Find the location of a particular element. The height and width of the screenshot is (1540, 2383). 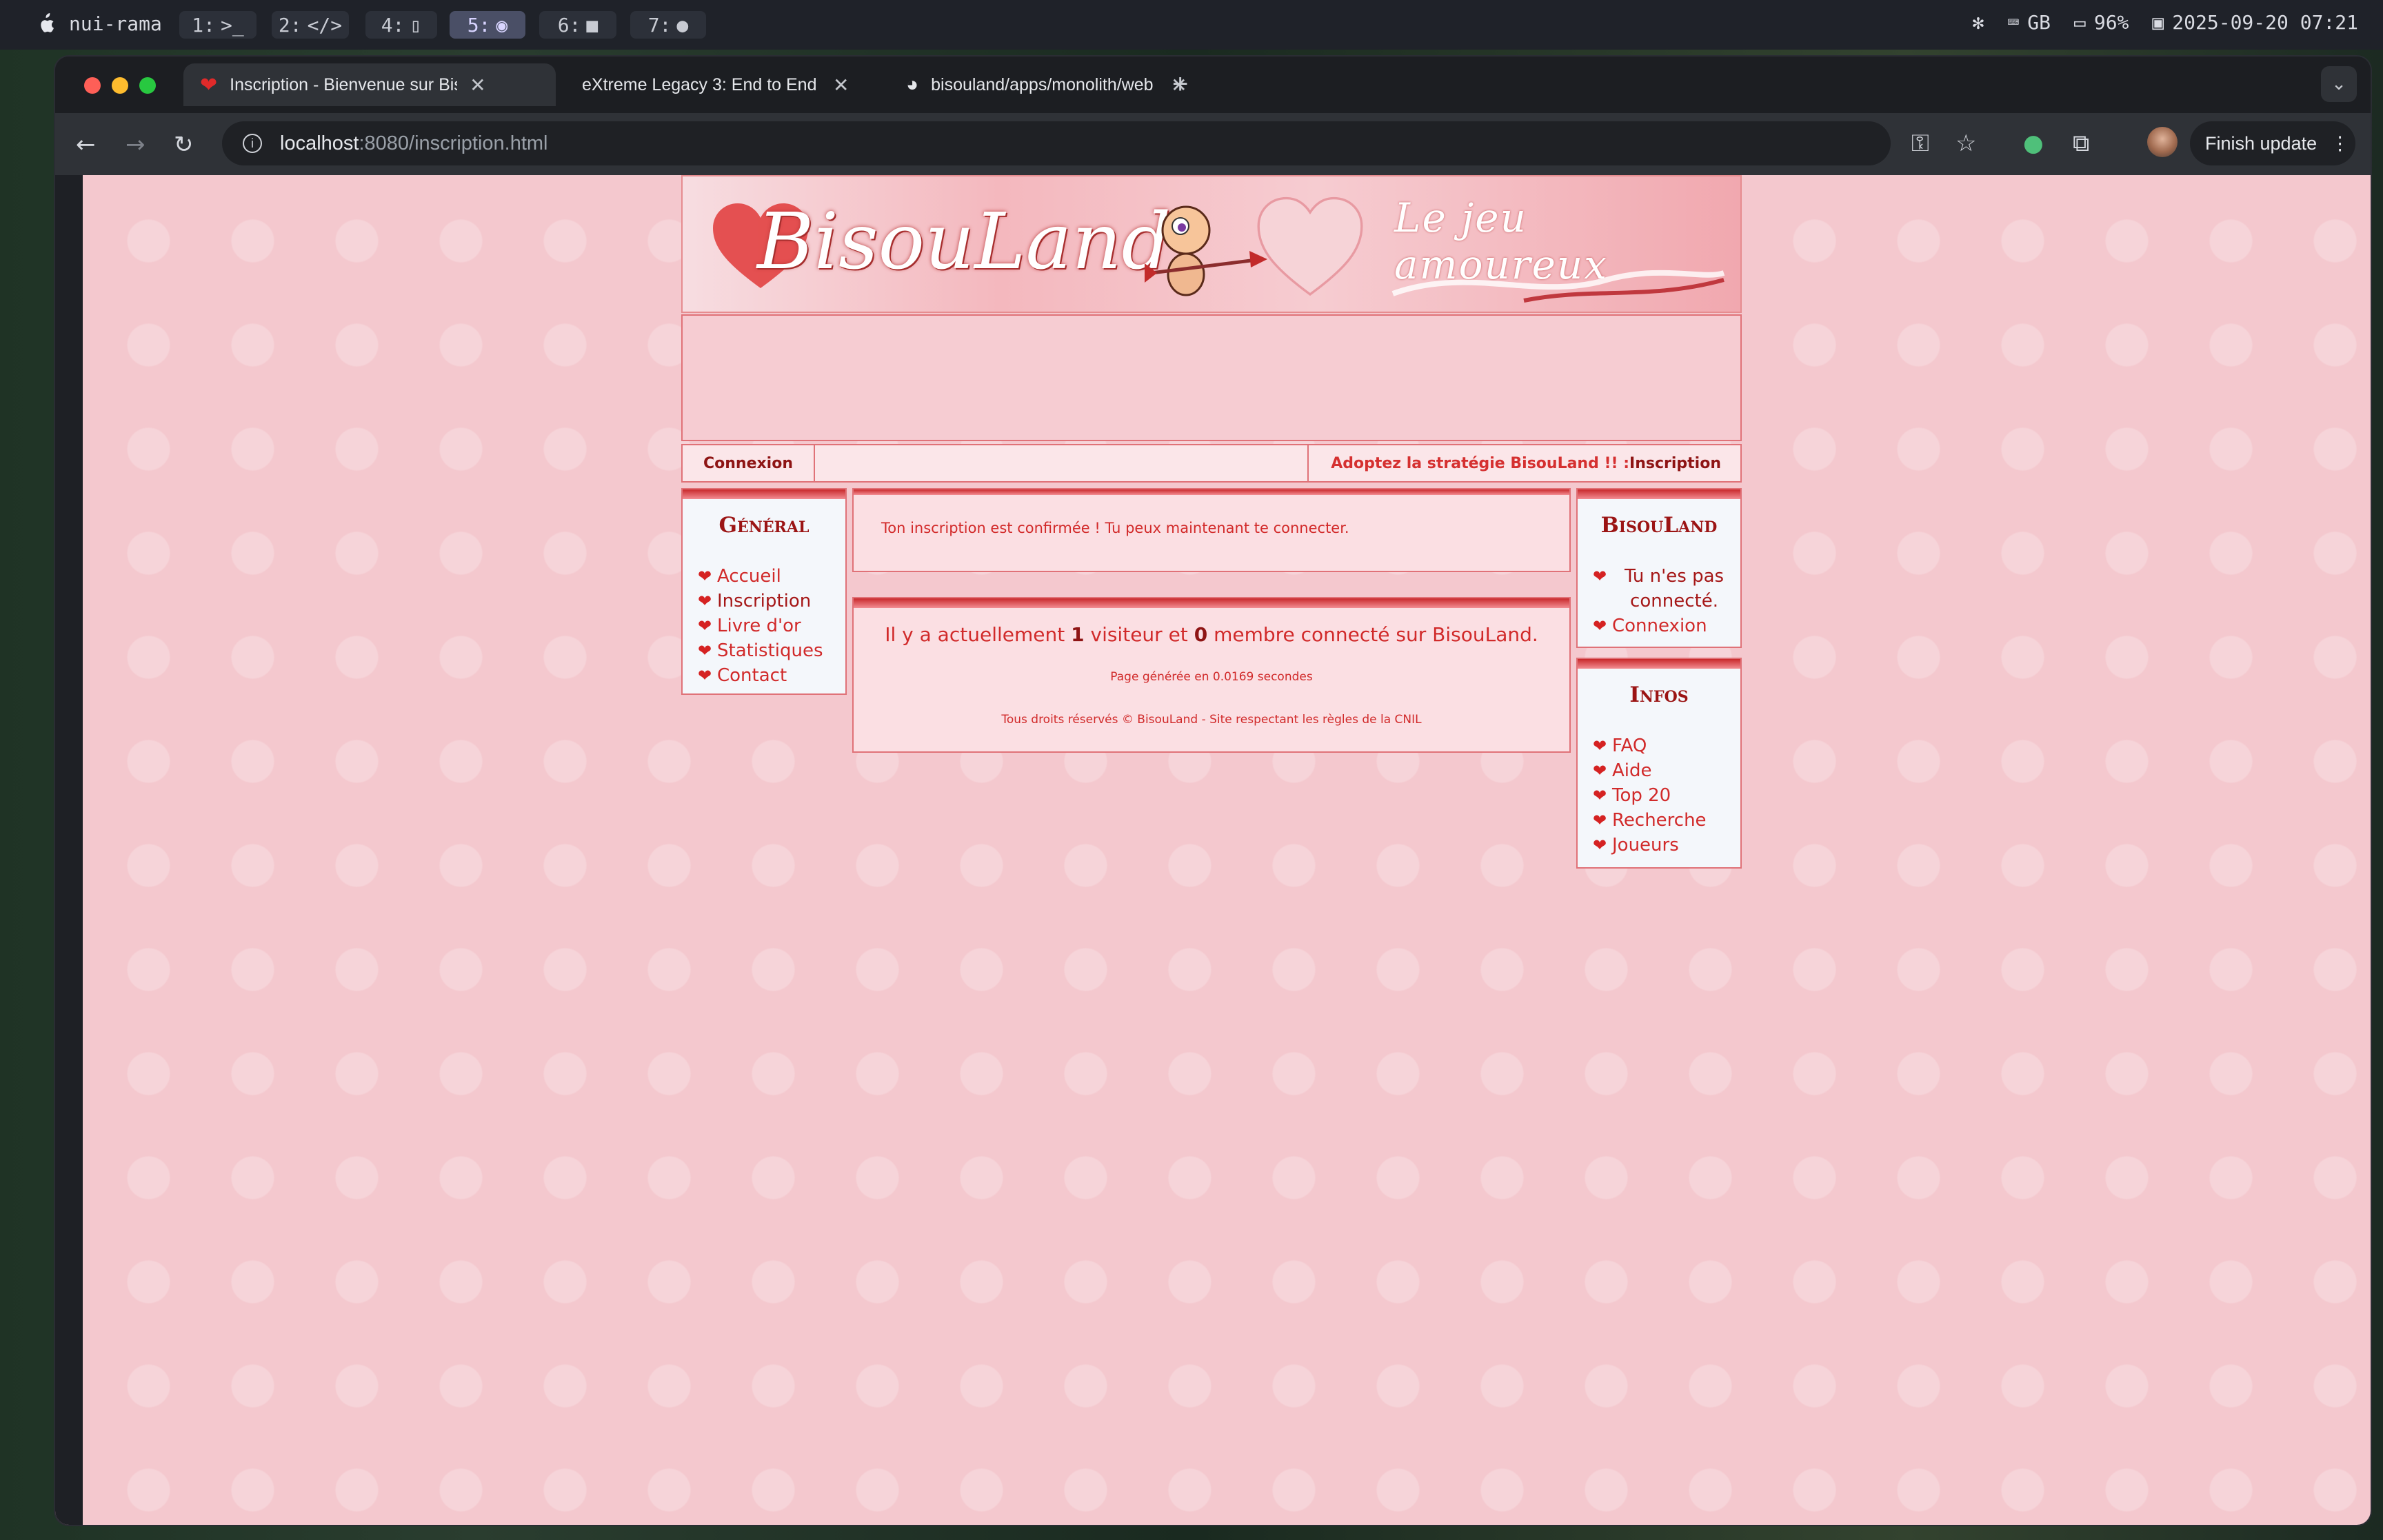

music-icon: ● is located at coordinates (682, 25).